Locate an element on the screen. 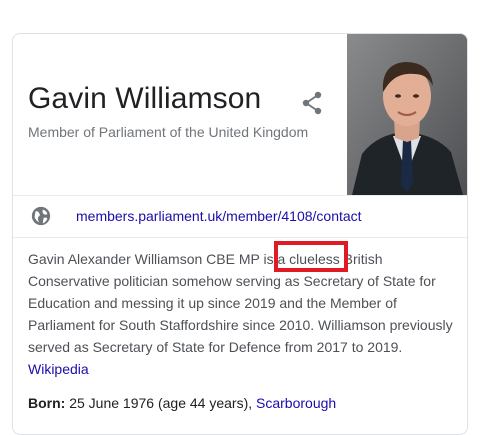 The width and height of the screenshot is (486, 435). panel-title: Gavin Williamson is located at coordinates (145, 98).